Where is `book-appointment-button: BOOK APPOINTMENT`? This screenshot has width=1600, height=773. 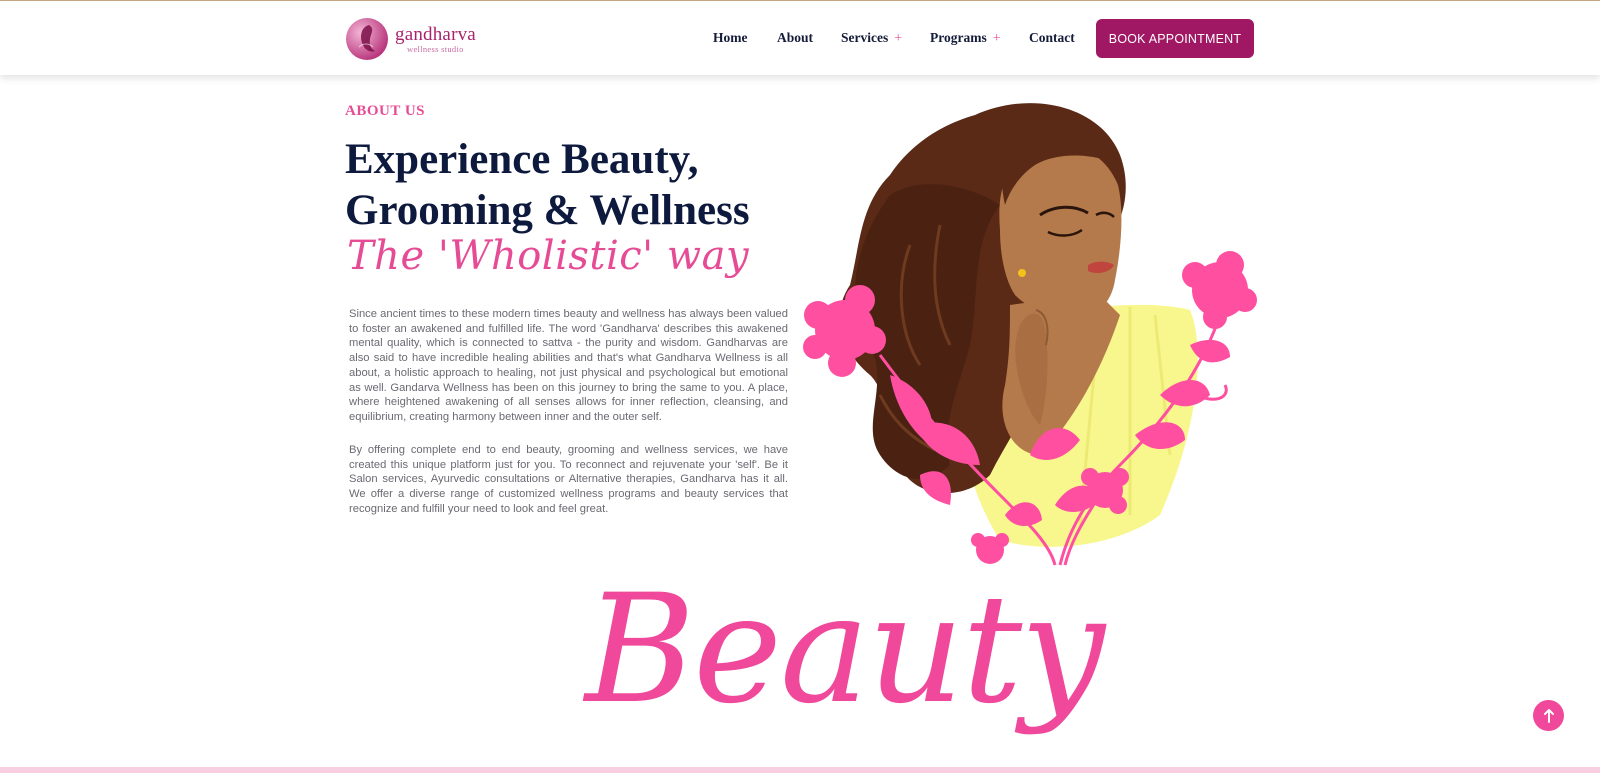
book-appointment-button: BOOK APPOINTMENT is located at coordinates (1175, 38).